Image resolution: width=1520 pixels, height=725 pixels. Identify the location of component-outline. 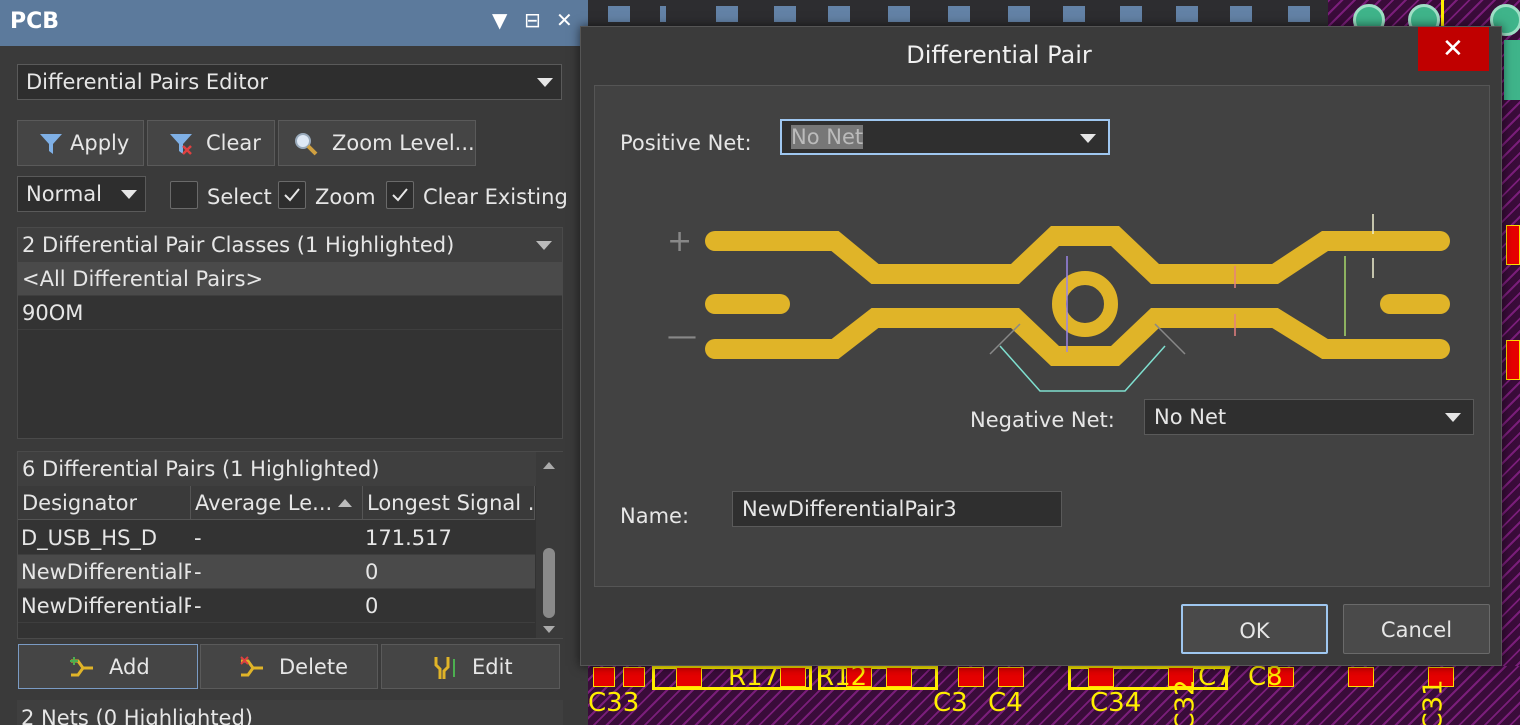
(1512, 70).